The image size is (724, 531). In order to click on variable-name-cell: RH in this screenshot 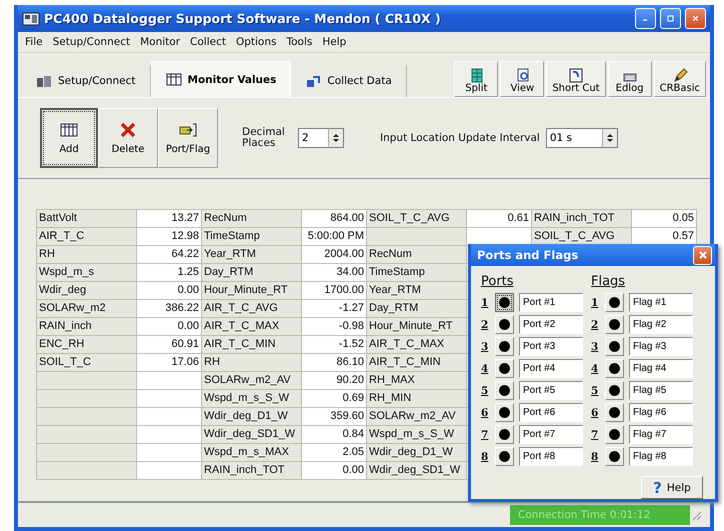, I will do `click(252, 363)`.